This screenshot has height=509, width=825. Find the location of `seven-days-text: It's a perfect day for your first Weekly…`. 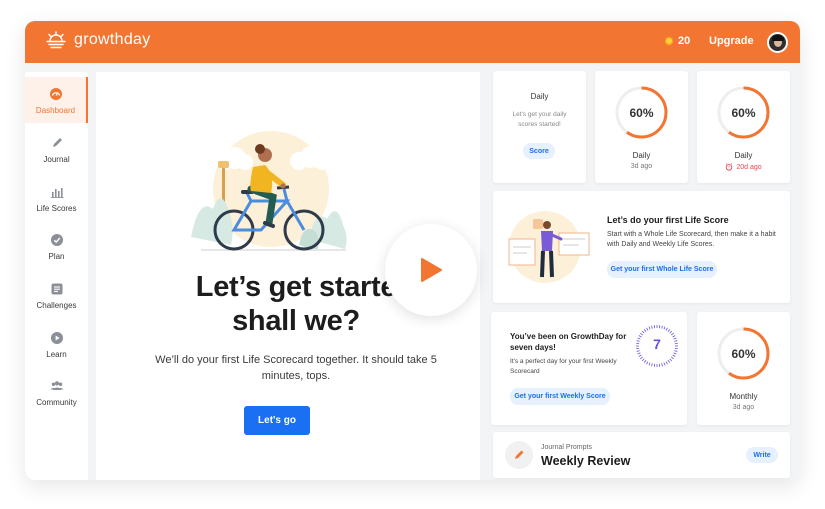

seven-days-text: It's a perfect day for your first Weekly… is located at coordinates (563, 366).